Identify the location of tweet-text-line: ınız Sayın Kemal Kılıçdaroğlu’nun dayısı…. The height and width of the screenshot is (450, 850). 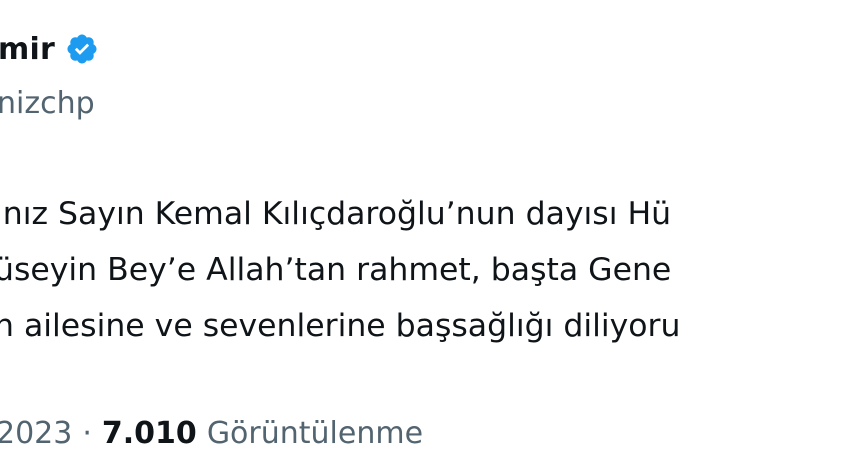
(336, 214).